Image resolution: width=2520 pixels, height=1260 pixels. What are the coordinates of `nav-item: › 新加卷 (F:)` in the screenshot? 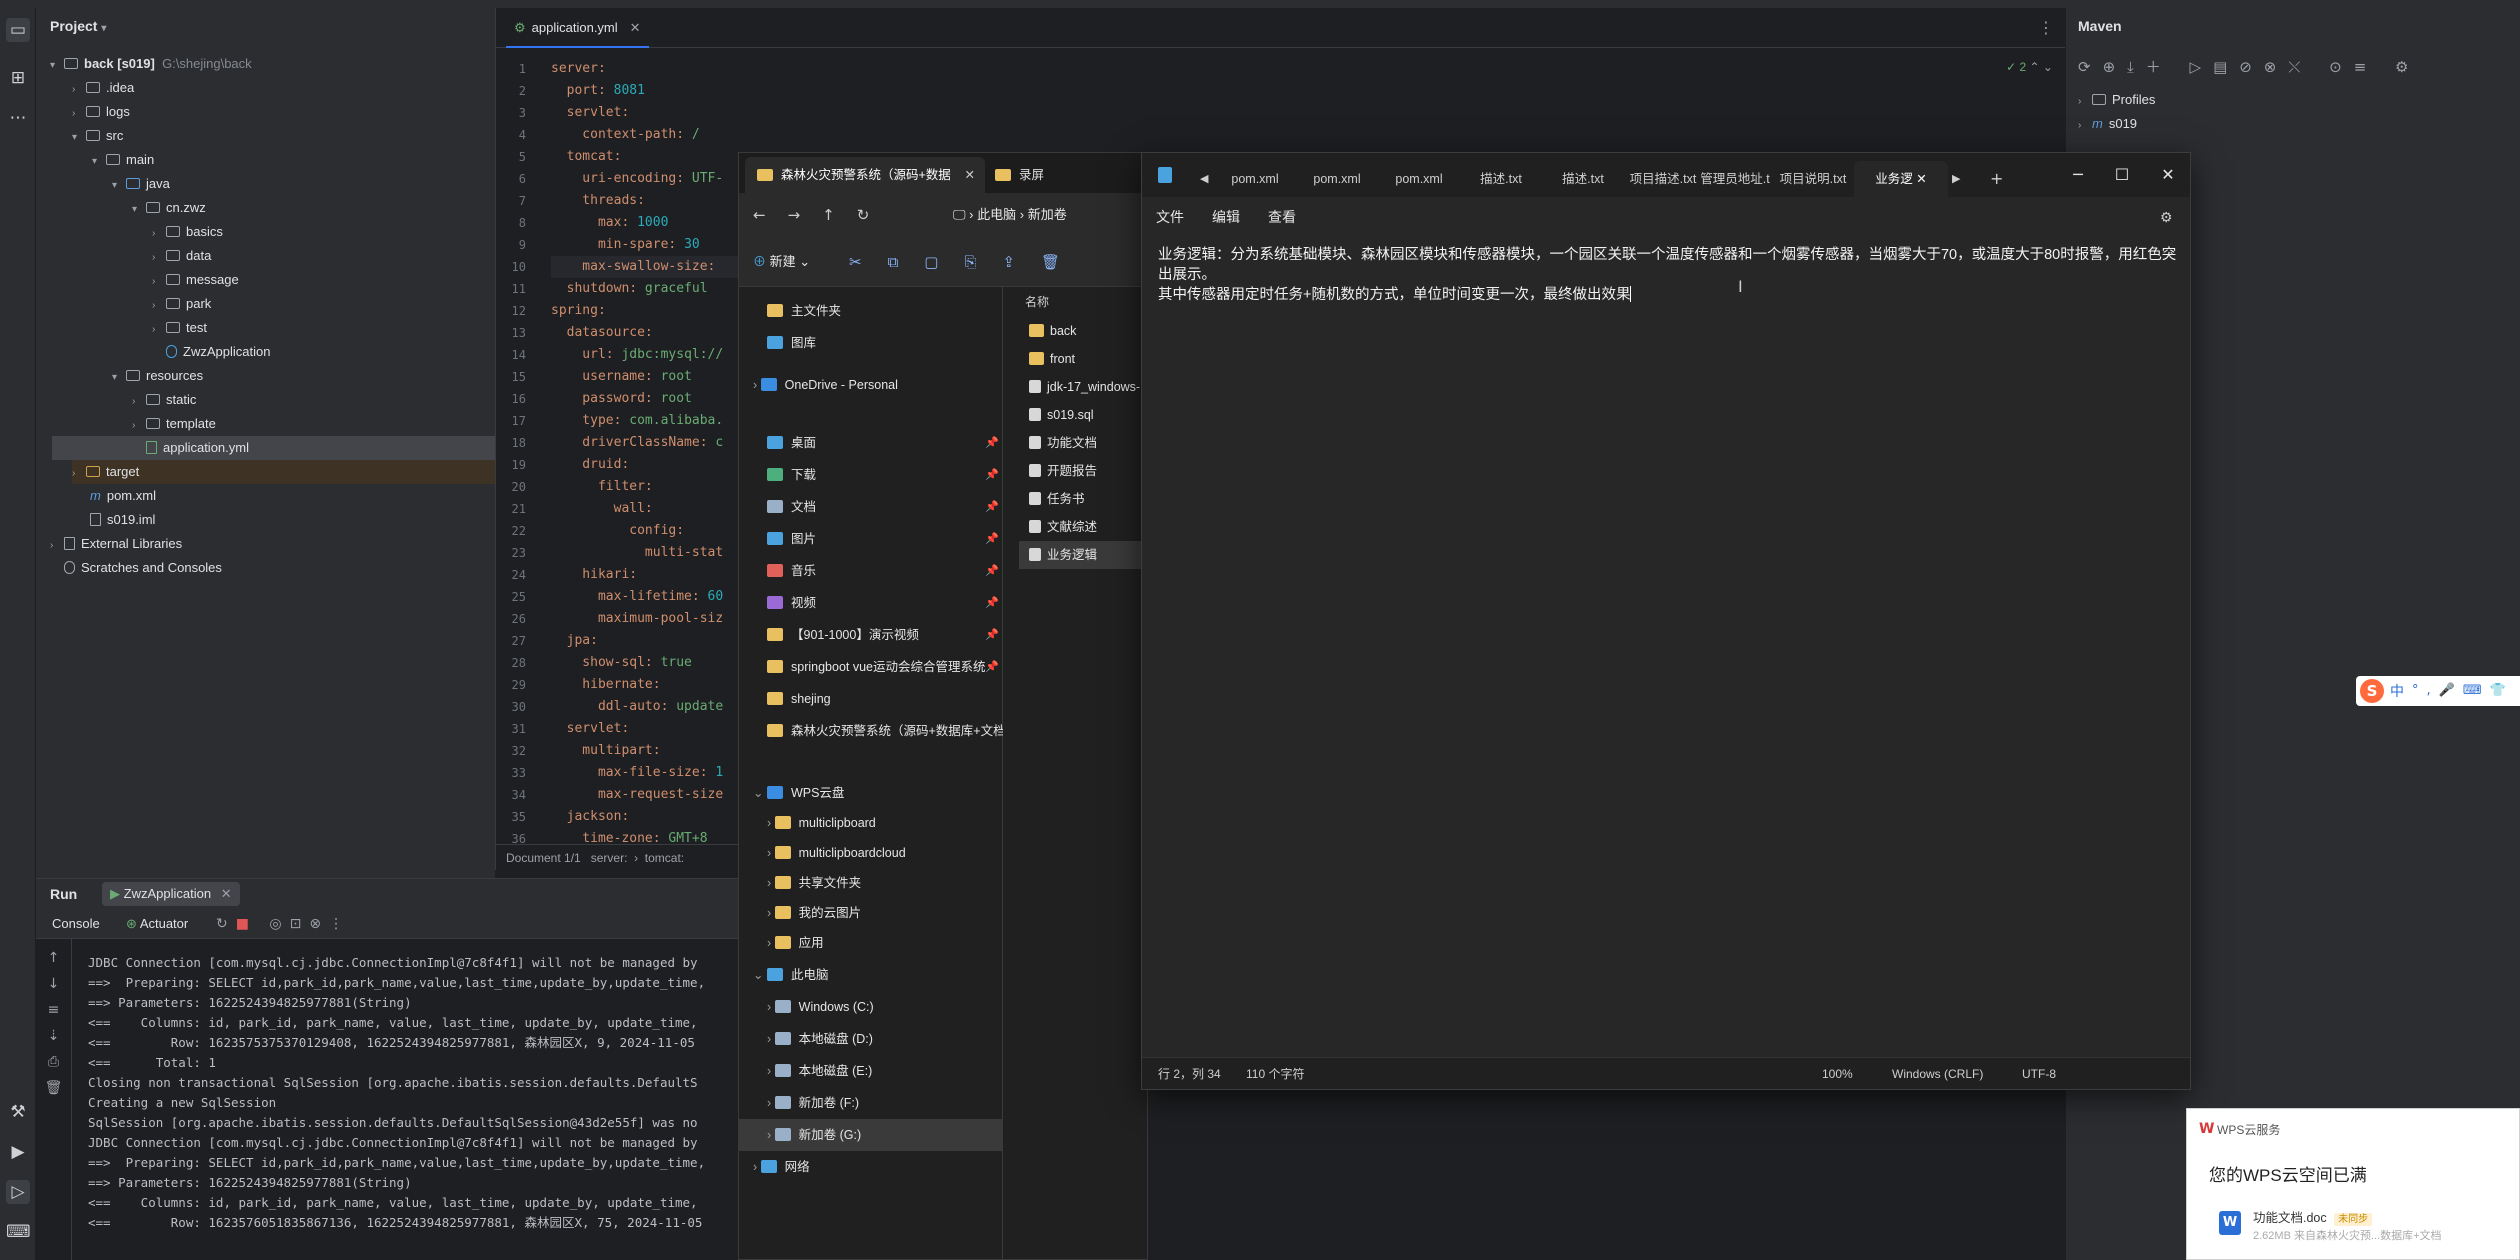 It's located at (871, 1103).